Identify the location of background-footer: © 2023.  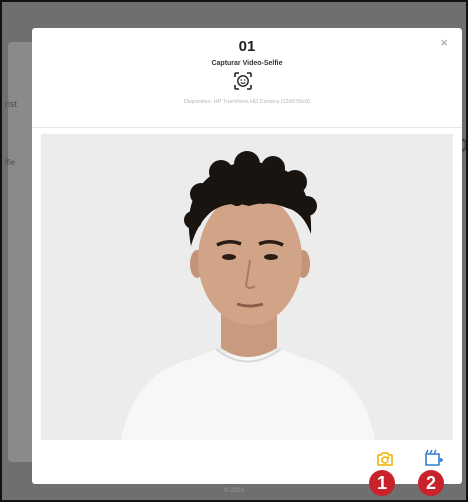
(234, 491).